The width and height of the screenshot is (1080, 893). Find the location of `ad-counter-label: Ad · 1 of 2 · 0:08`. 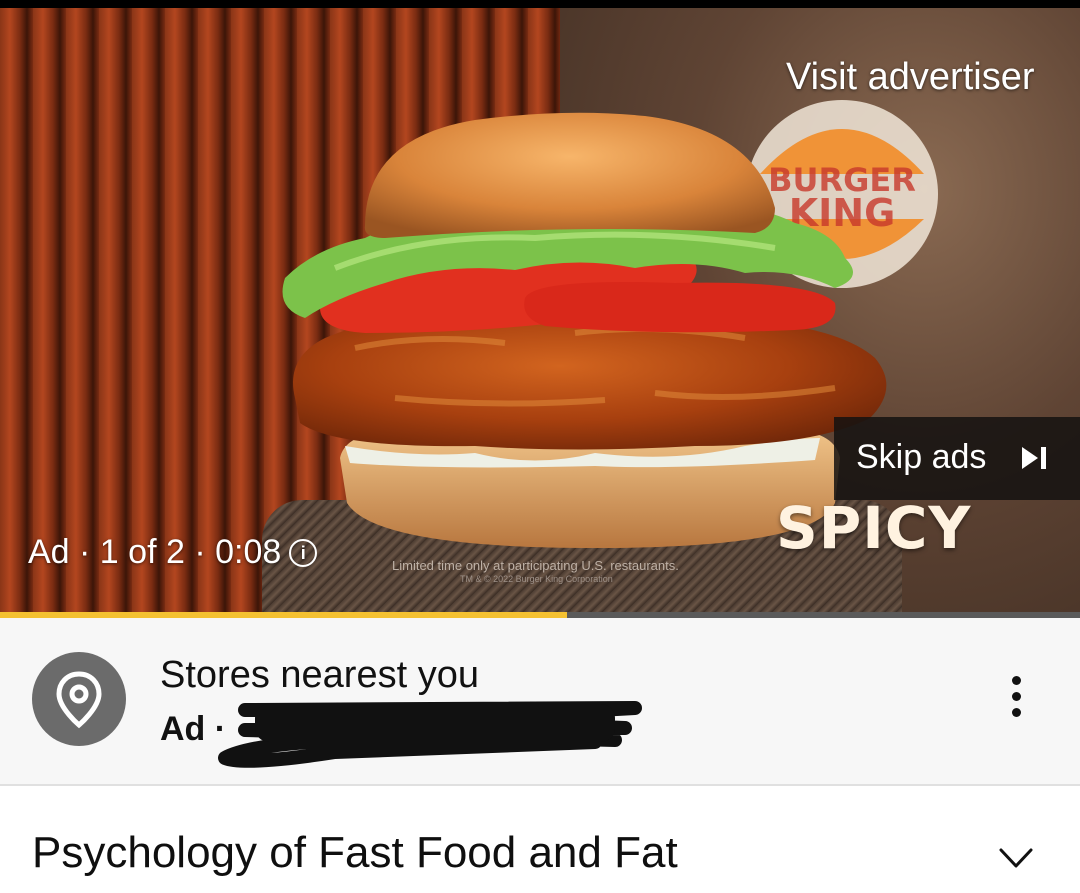

ad-counter-label: Ad · 1 of 2 · 0:08 is located at coordinates (155, 552).